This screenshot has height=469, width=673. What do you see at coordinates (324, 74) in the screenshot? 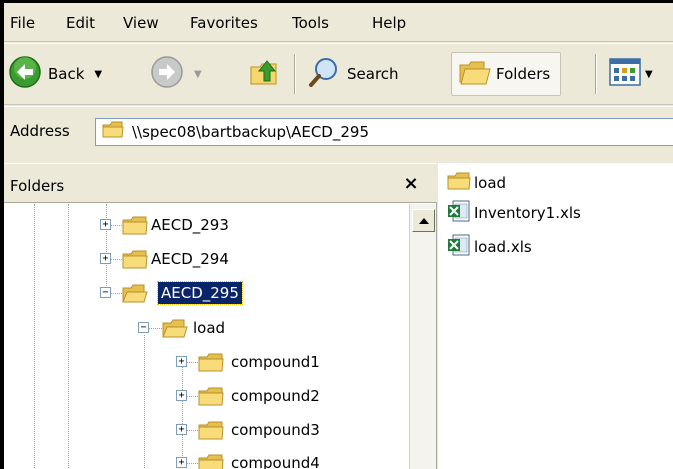
I see `search-icon` at bounding box center [324, 74].